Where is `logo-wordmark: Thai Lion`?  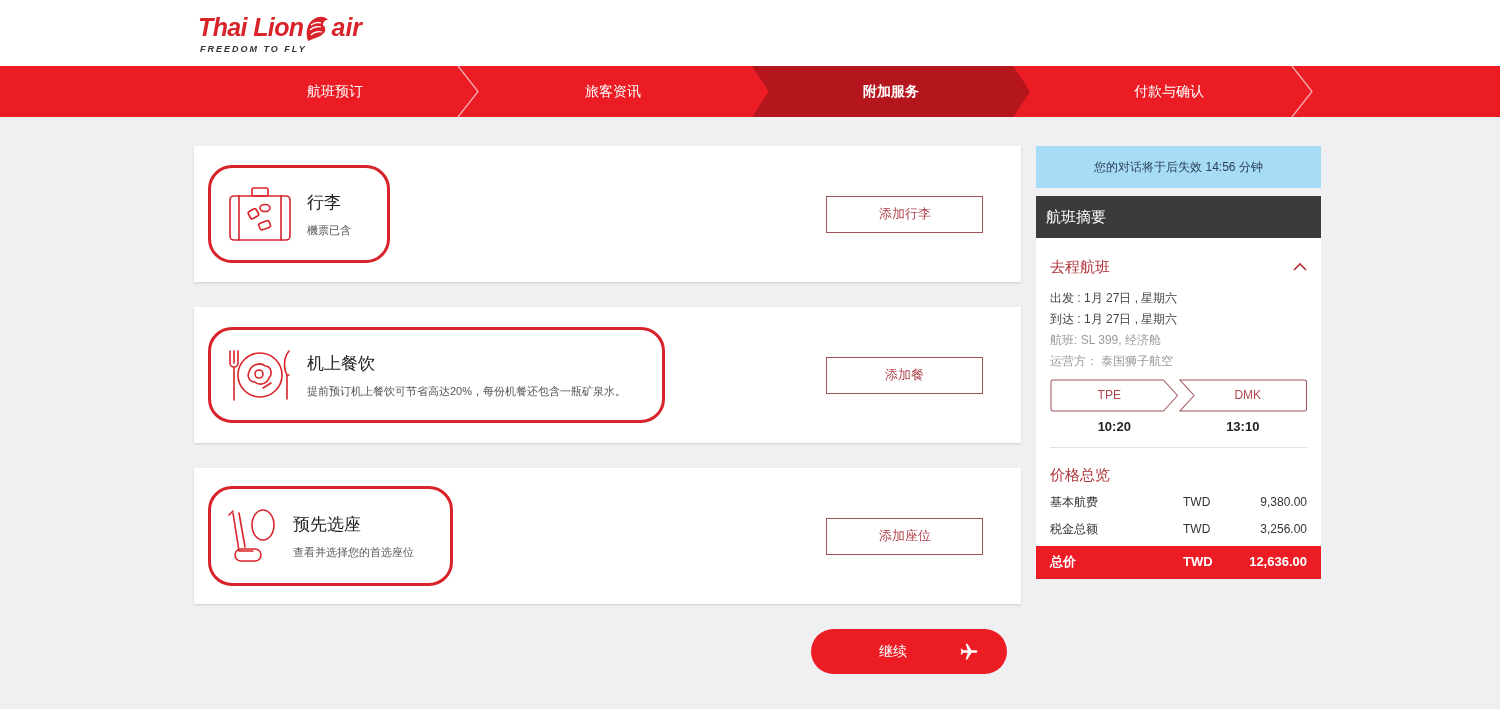
logo-wordmark: Thai Lion is located at coordinates (251, 27).